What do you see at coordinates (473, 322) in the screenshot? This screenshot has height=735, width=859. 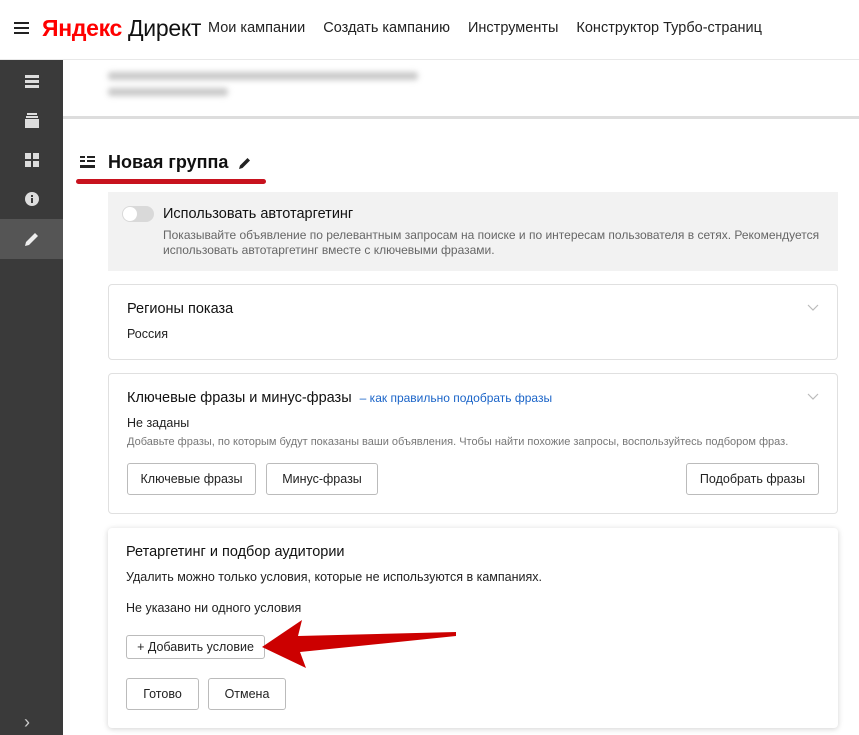 I see `regions-card: Регионы показа Россия` at bounding box center [473, 322].